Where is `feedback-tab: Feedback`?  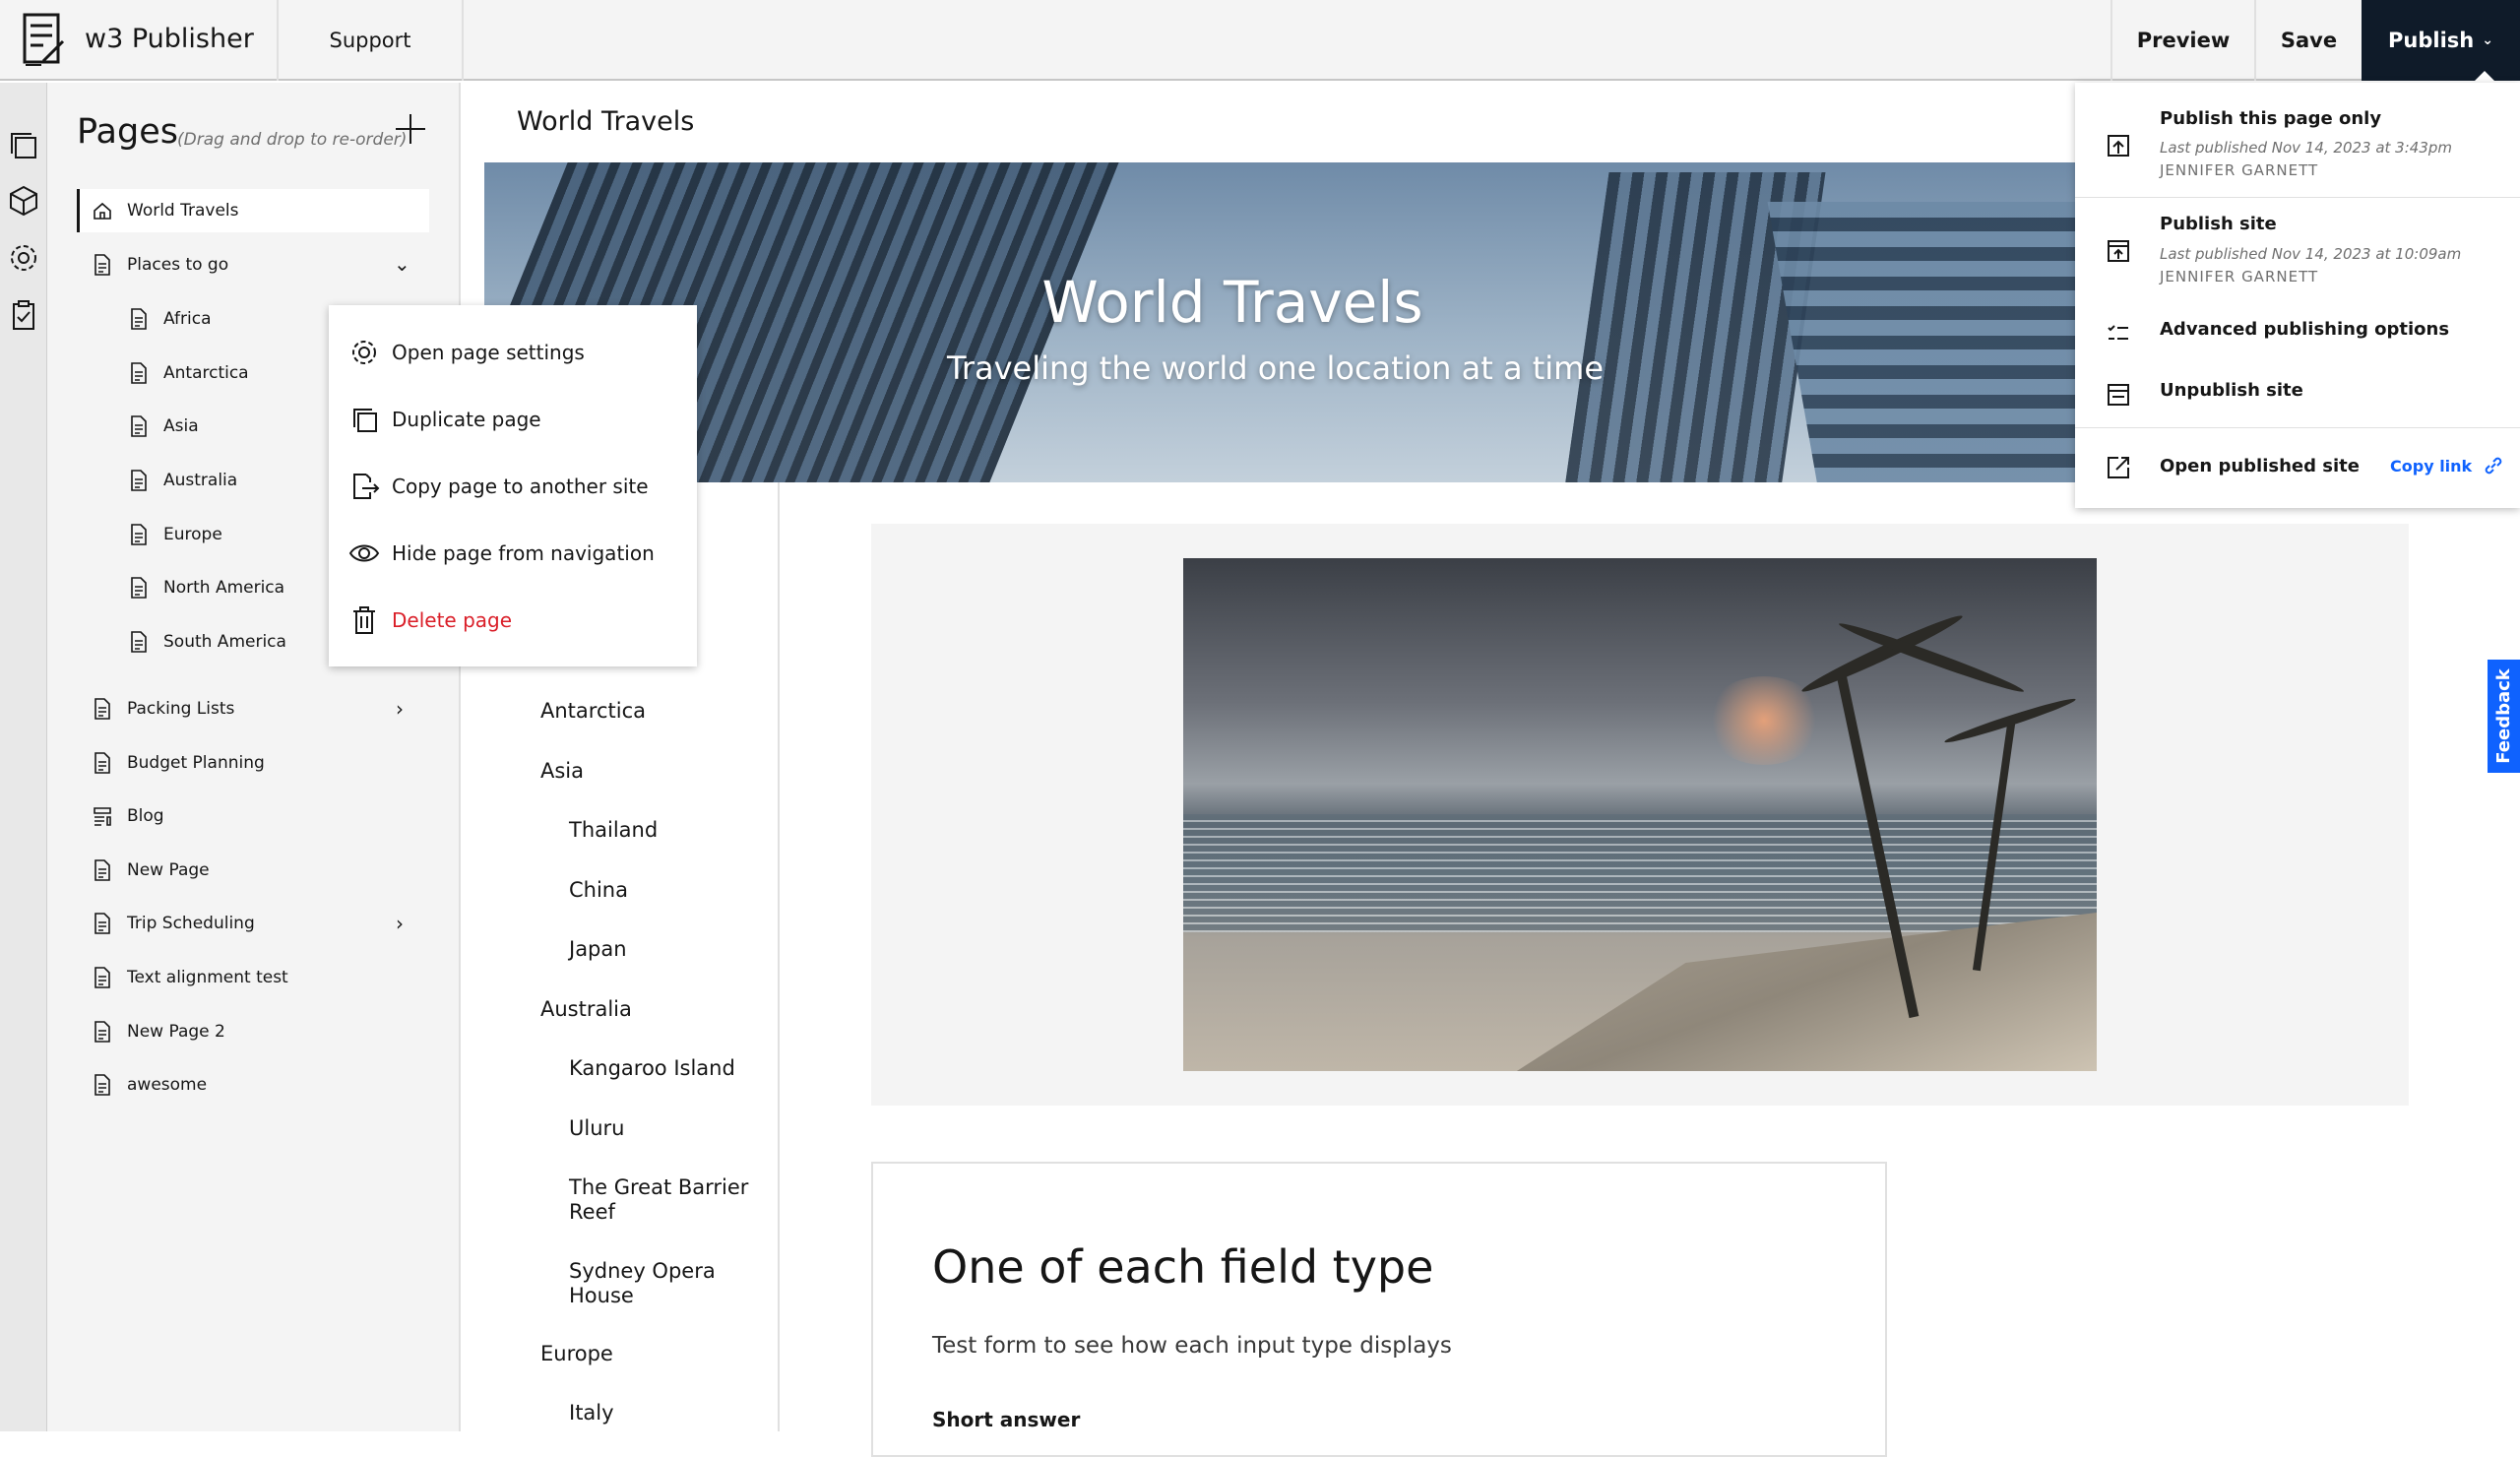 feedback-tab: Feedback is located at coordinates (2504, 716).